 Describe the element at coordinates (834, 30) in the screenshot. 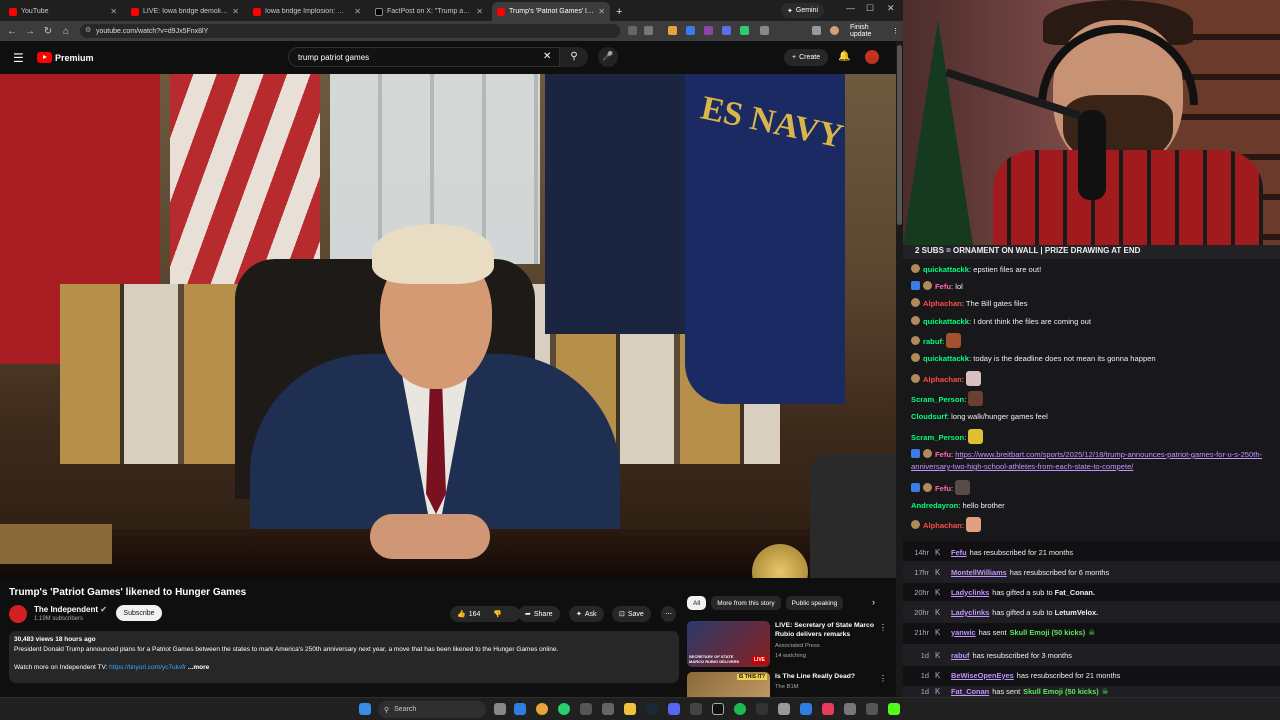

I see `profile-avatar` at that location.